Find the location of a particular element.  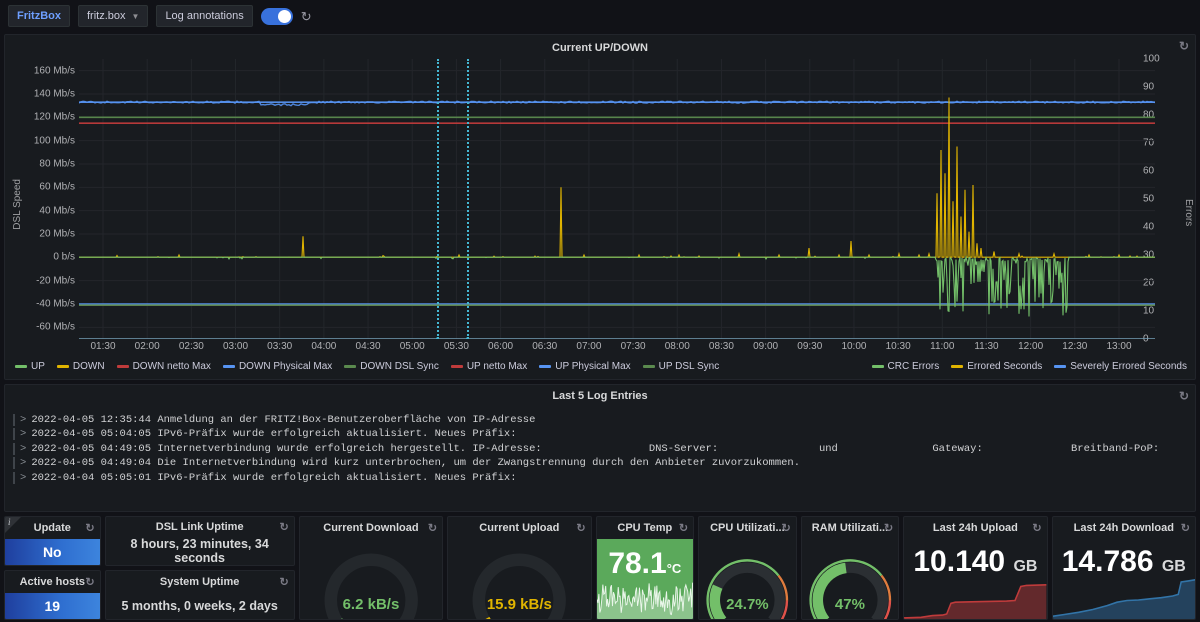

stat-unit: GB is located at coordinates (1025, 566).